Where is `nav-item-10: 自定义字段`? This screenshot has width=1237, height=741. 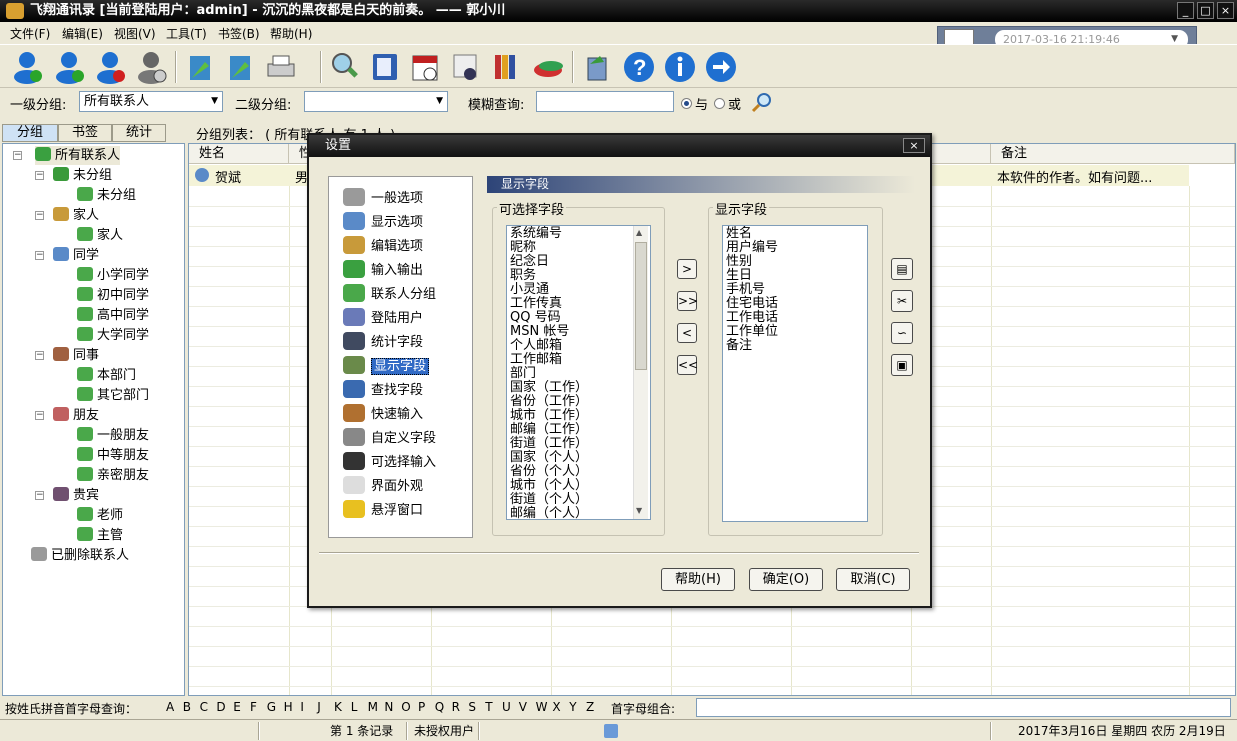 nav-item-10: 自定义字段 is located at coordinates (389, 438).